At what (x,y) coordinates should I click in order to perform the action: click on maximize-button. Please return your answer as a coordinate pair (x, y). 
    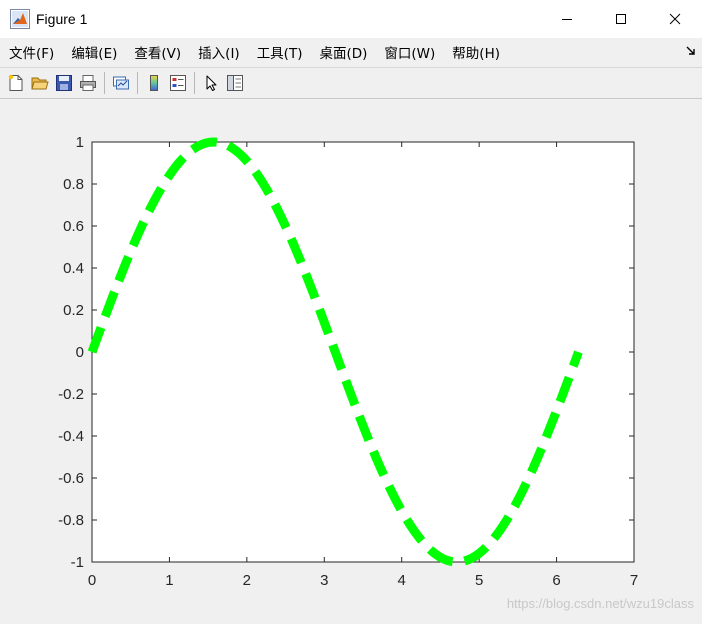
    Looking at the image, I should click on (621, 19).